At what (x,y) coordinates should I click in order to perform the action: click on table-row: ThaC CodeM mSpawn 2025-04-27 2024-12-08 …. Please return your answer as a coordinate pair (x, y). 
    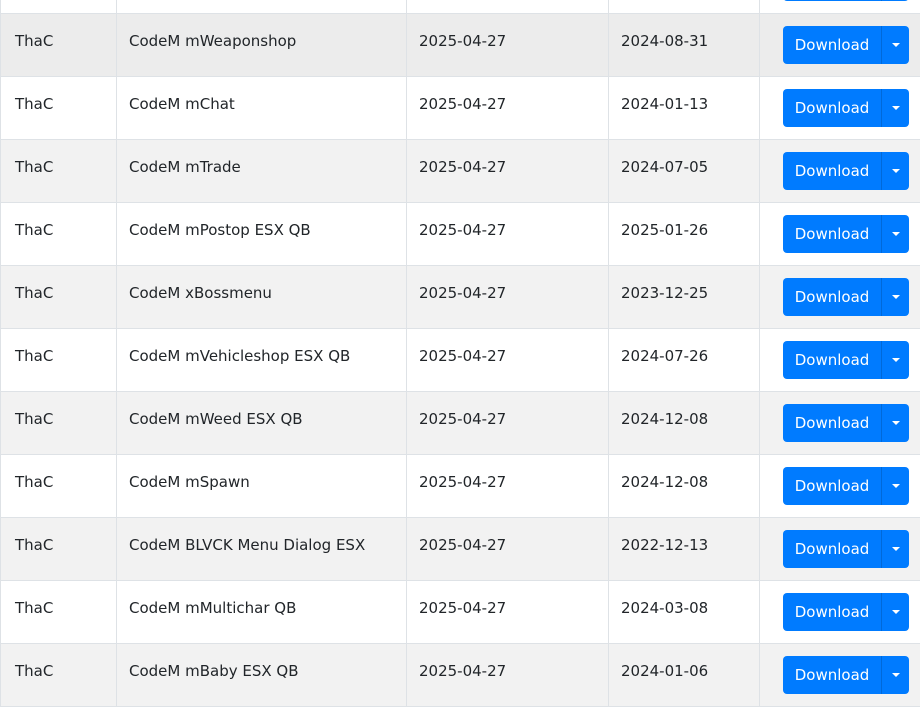
    Looking at the image, I should click on (460, 486).